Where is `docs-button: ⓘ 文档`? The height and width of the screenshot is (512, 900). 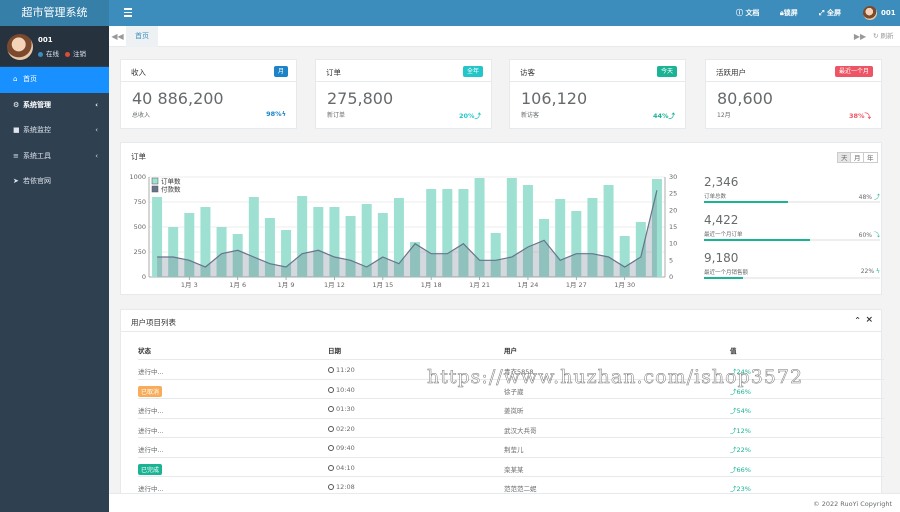
docs-button: ⓘ 文档 is located at coordinates (747, 13).